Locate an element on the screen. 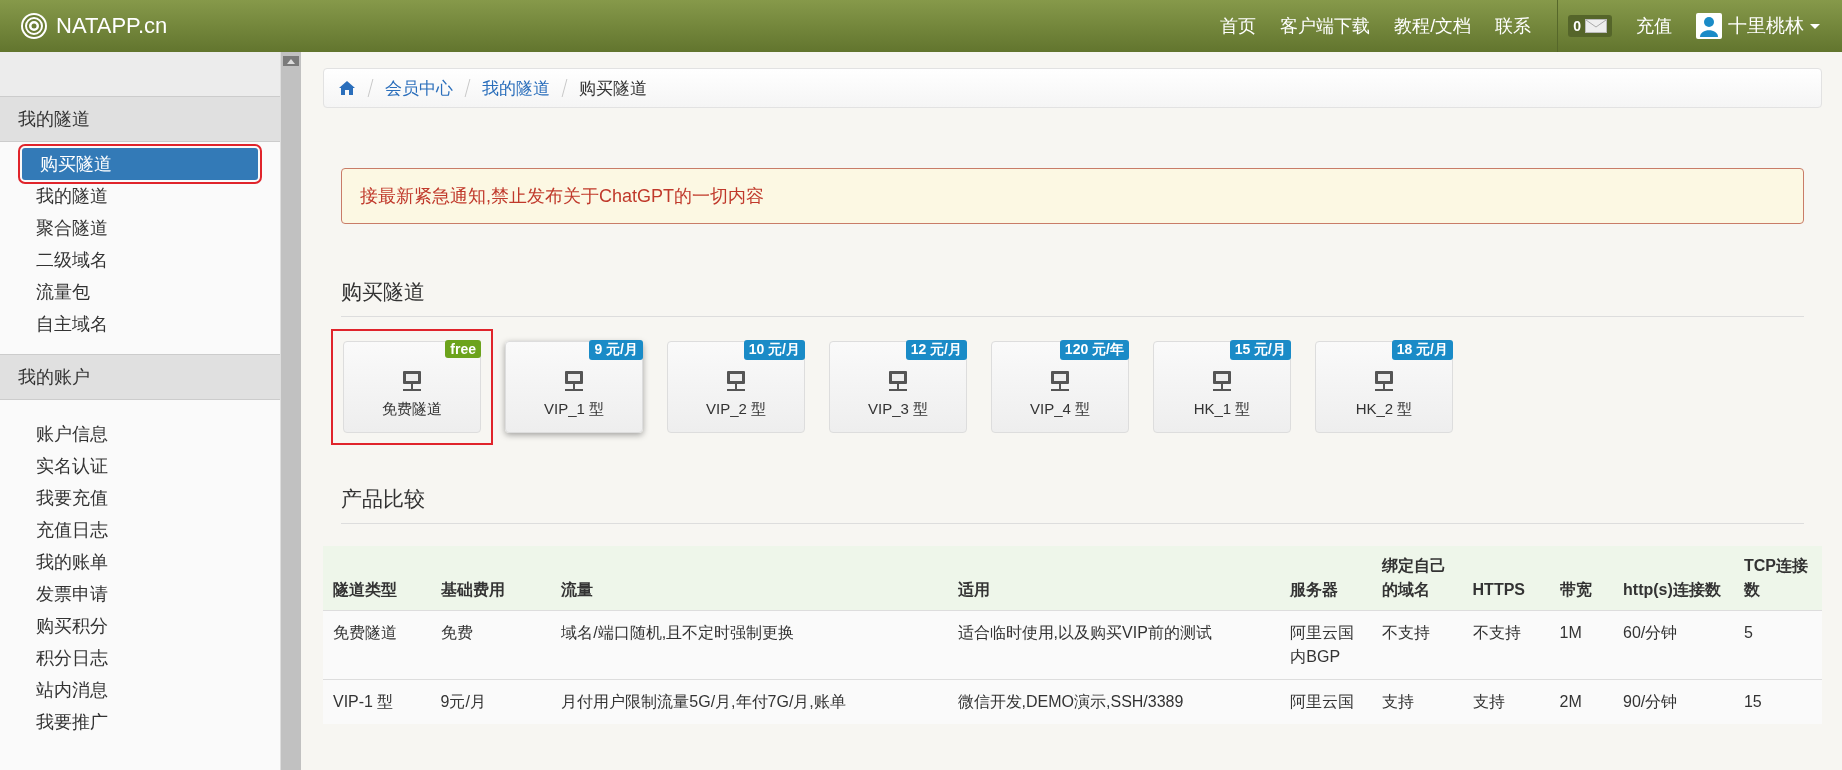 Image resolution: width=1842 pixels, height=770 pixels. caret-icon is located at coordinates (1815, 26).